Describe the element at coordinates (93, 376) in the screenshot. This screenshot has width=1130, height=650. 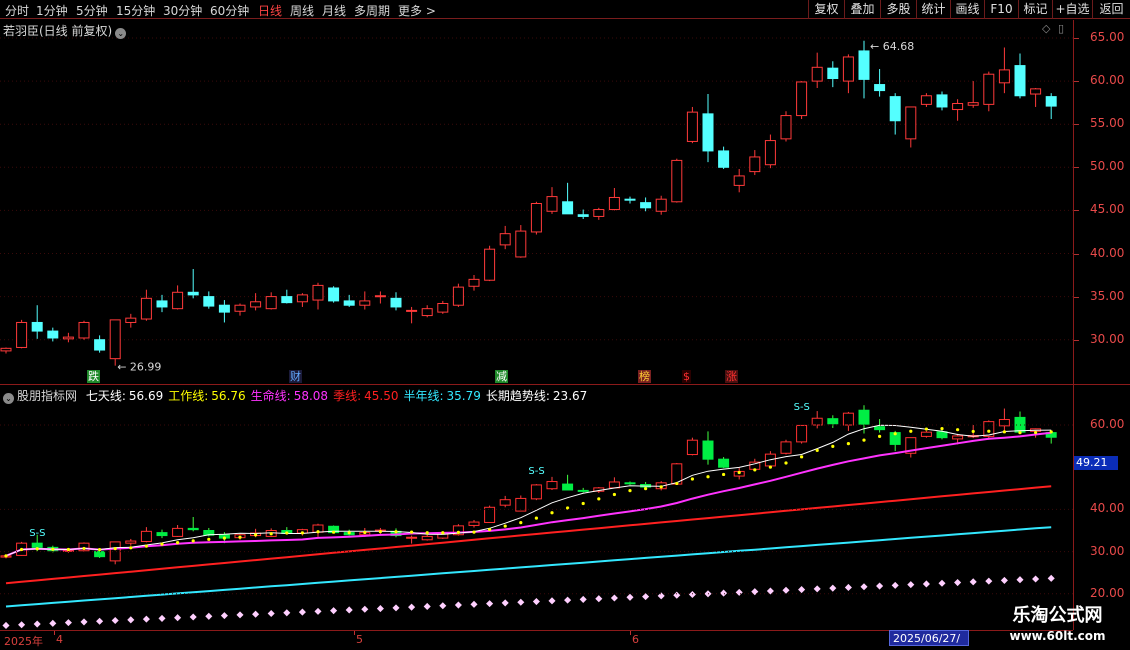
I see `event-marker: 跌` at that location.